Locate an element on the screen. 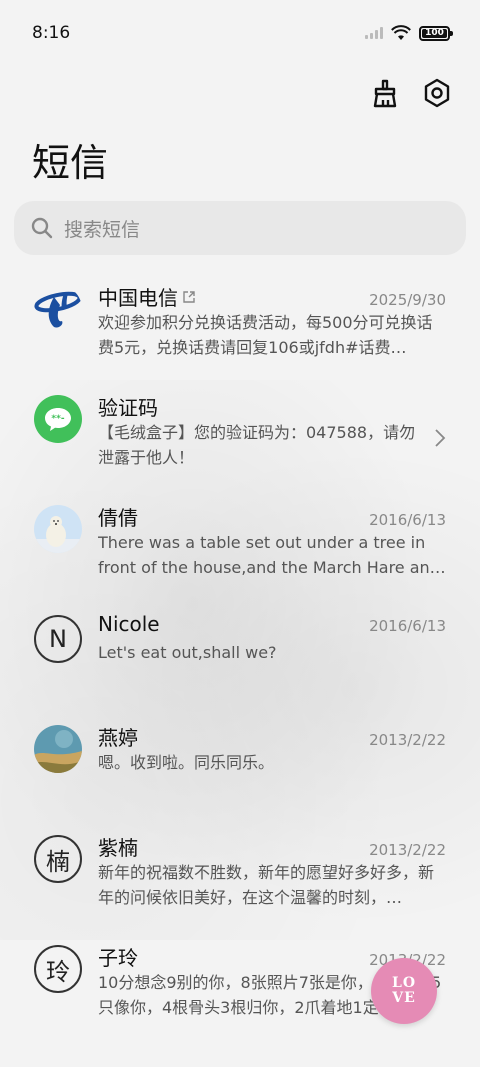  status-icons: 100 is located at coordinates (409, 33).